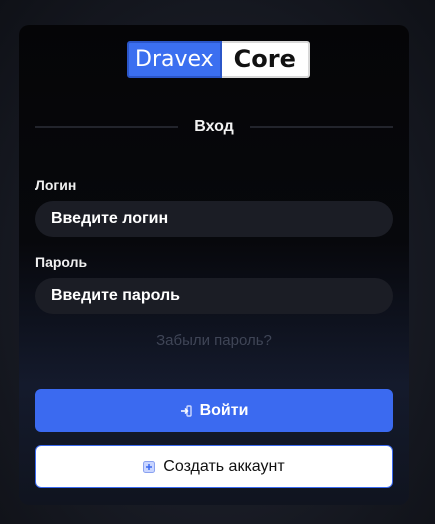 The height and width of the screenshot is (524, 435). I want to click on divider-left, so click(107, 127).